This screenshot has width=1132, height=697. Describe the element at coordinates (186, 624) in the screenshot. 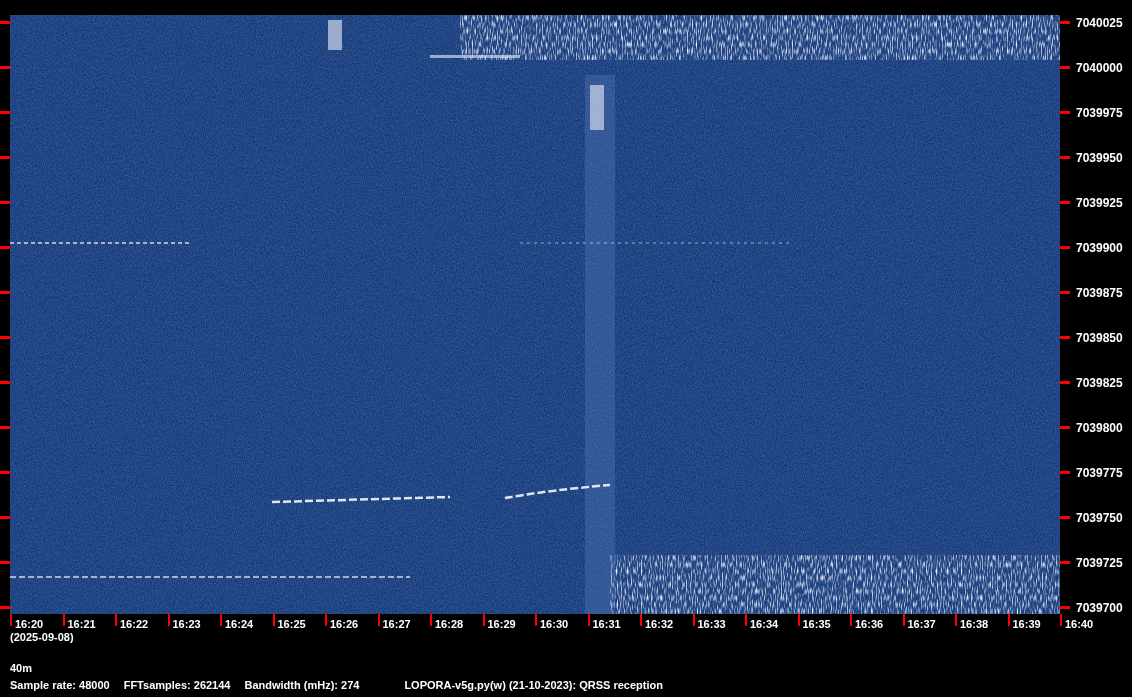

I see `time-label: 16:23` at that location.